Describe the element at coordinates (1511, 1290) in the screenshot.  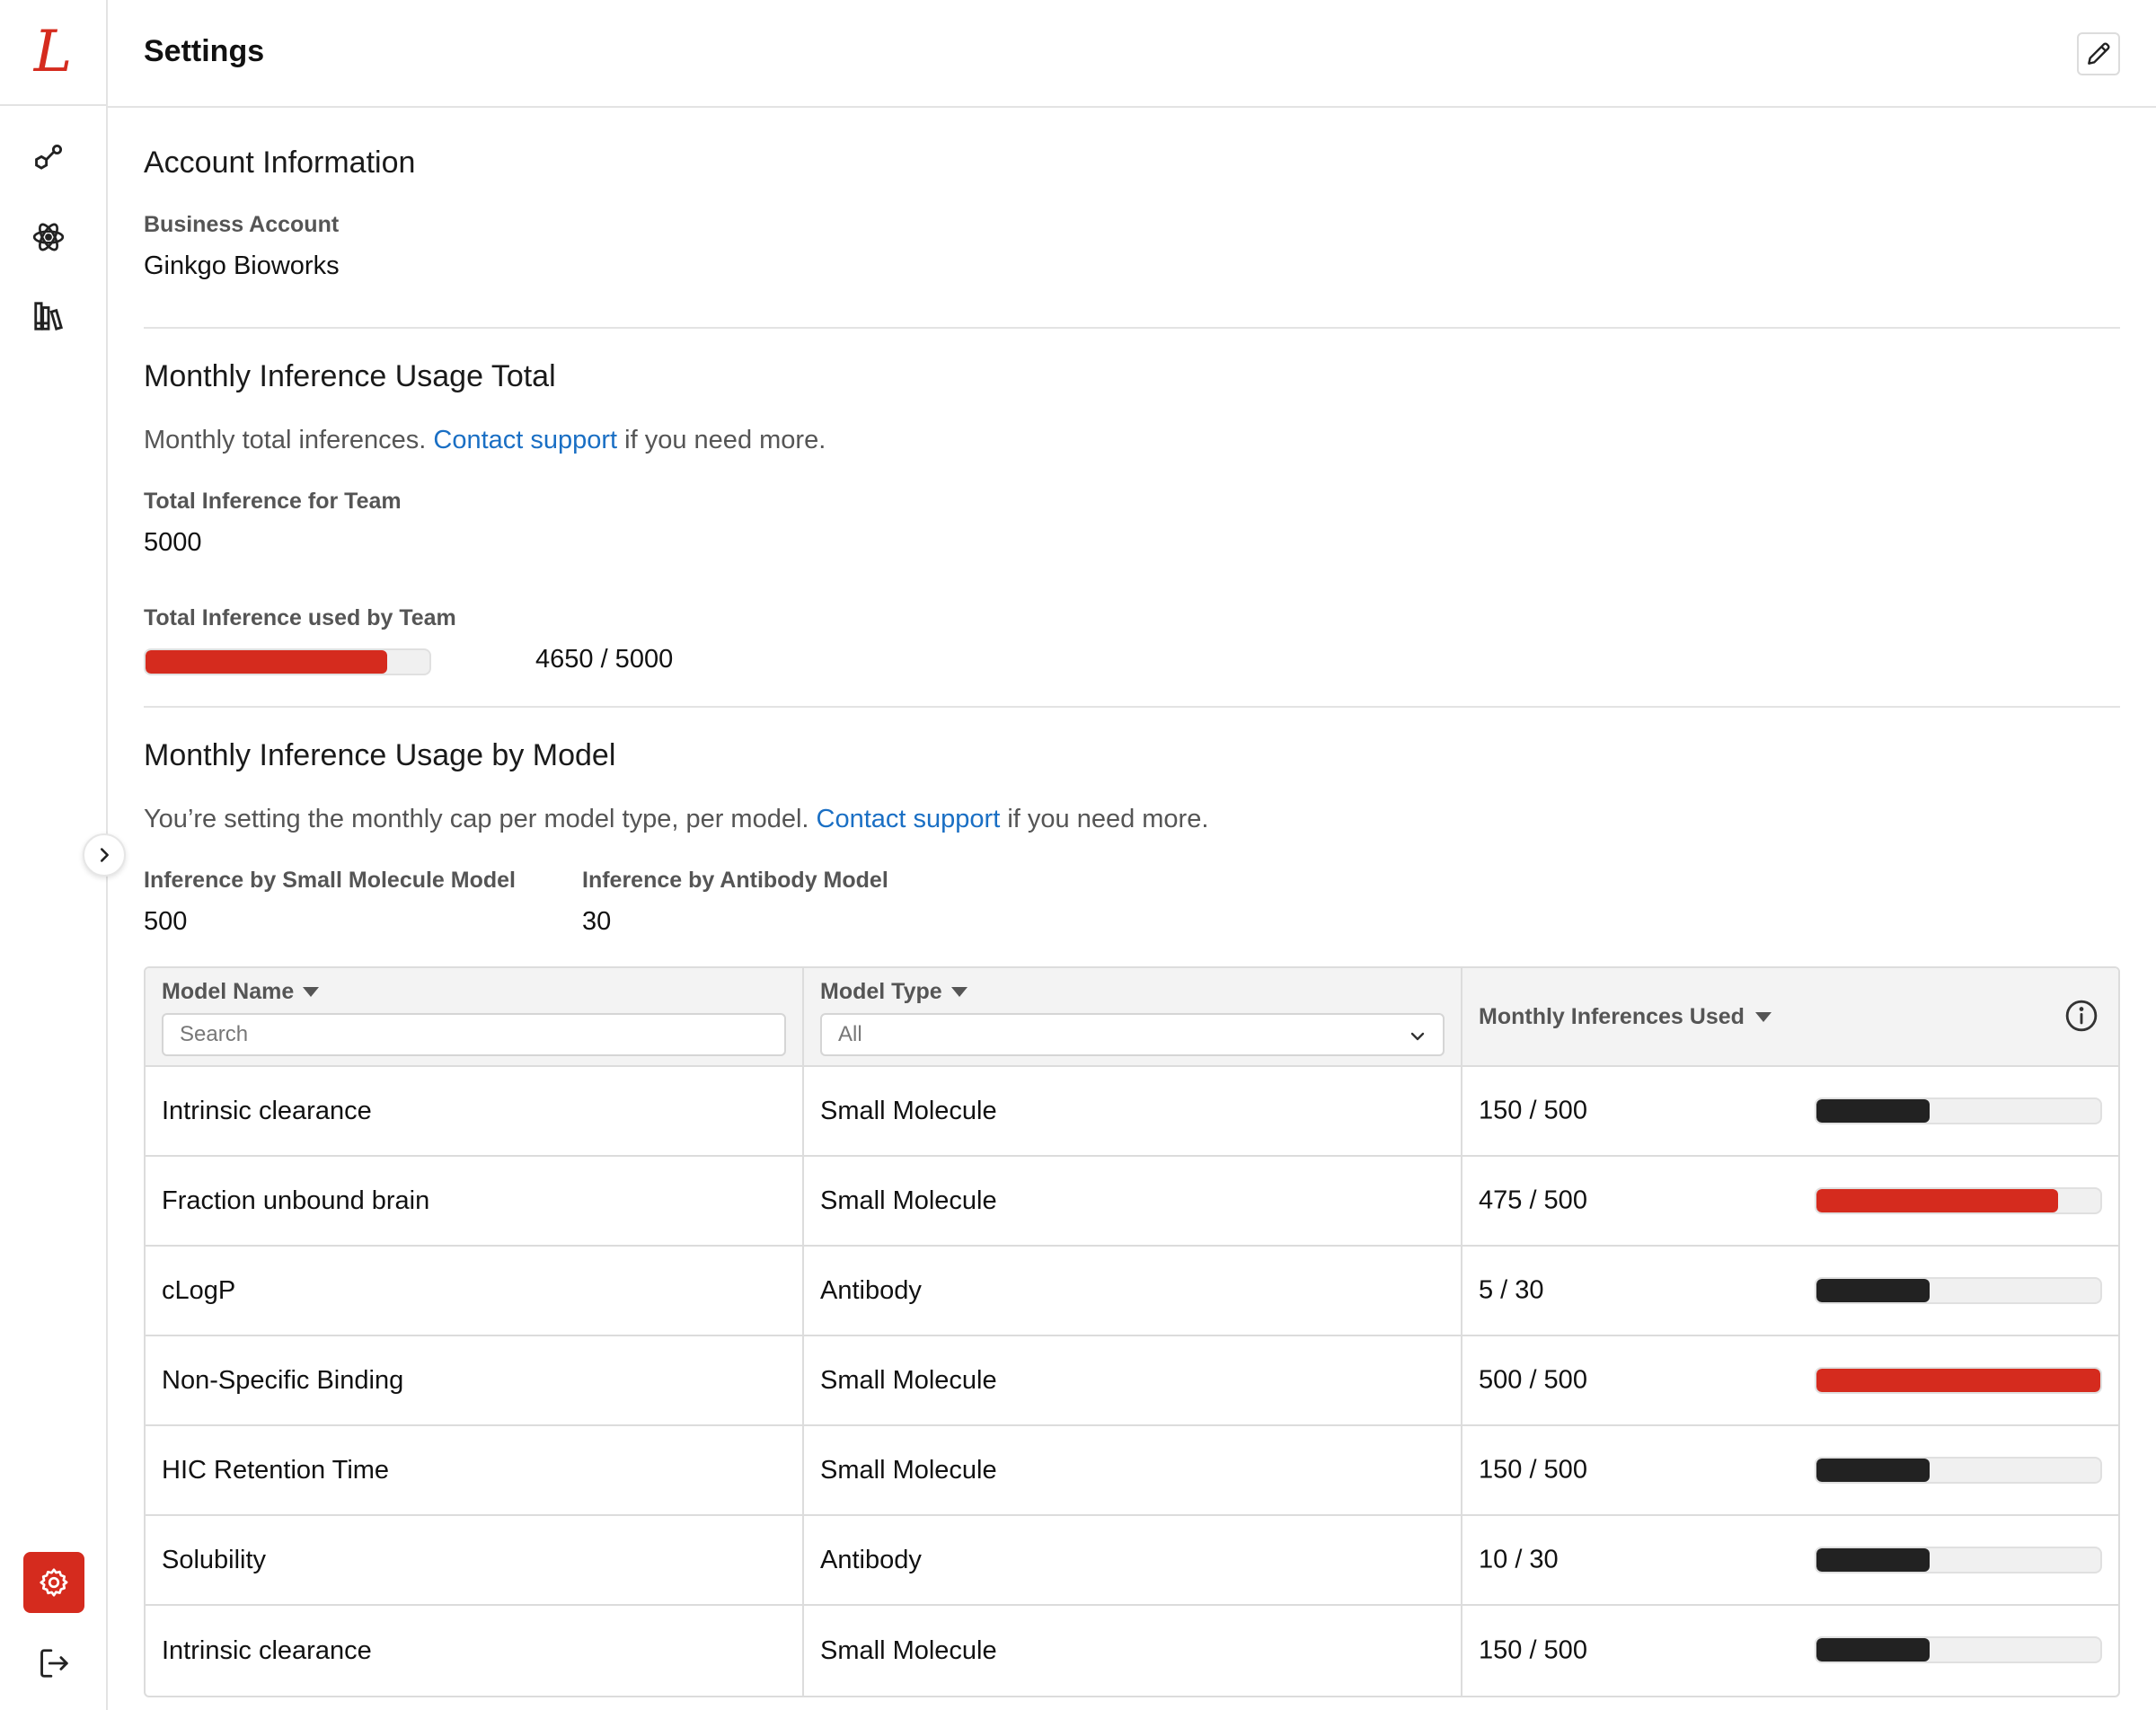
I see `usage-count: 5 / 30` at that location.